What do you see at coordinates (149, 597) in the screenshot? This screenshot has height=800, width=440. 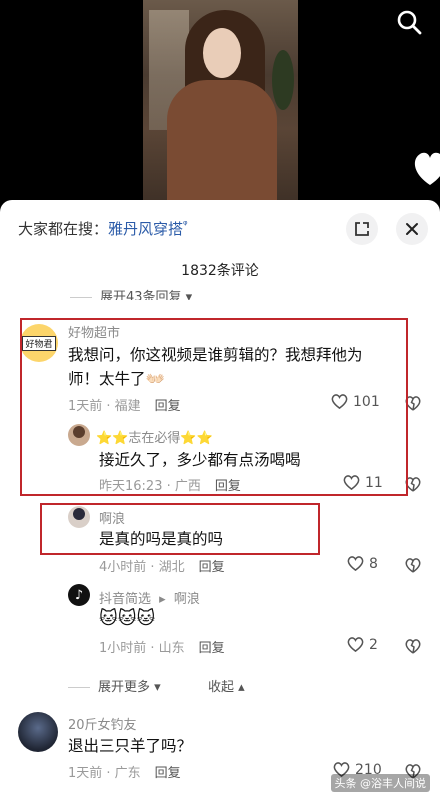 I see `reply-username: 抖音简选 ▸ 啊浪` at bounding box center [149, 597].